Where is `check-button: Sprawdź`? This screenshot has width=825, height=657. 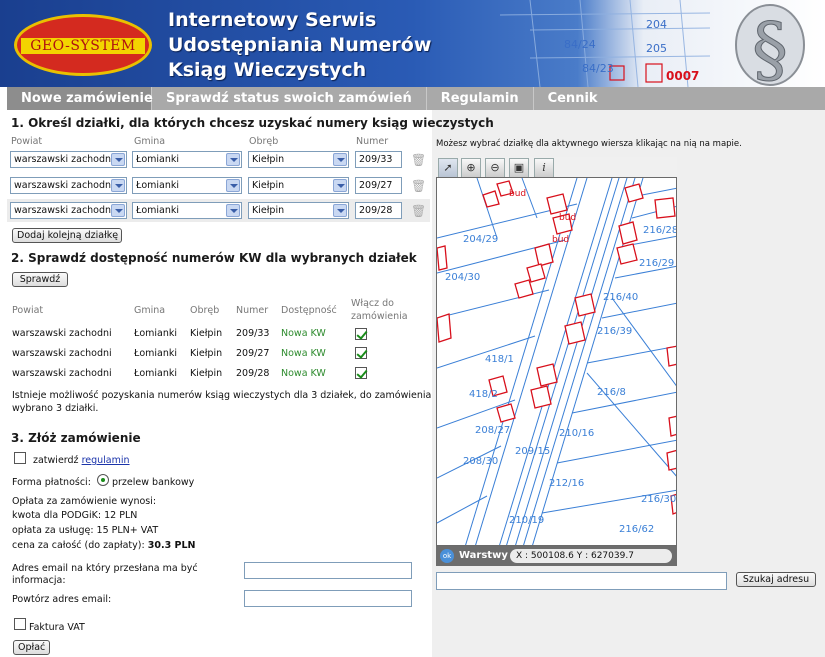
check-button: Sprawdź is located at coordinates (40, 279).